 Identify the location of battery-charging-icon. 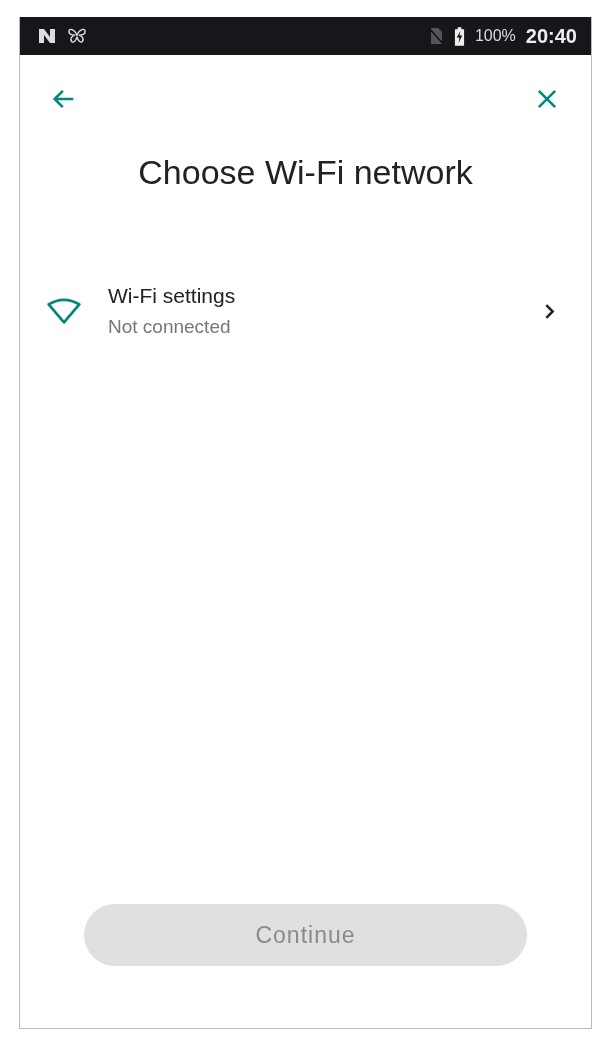
(459, 36).